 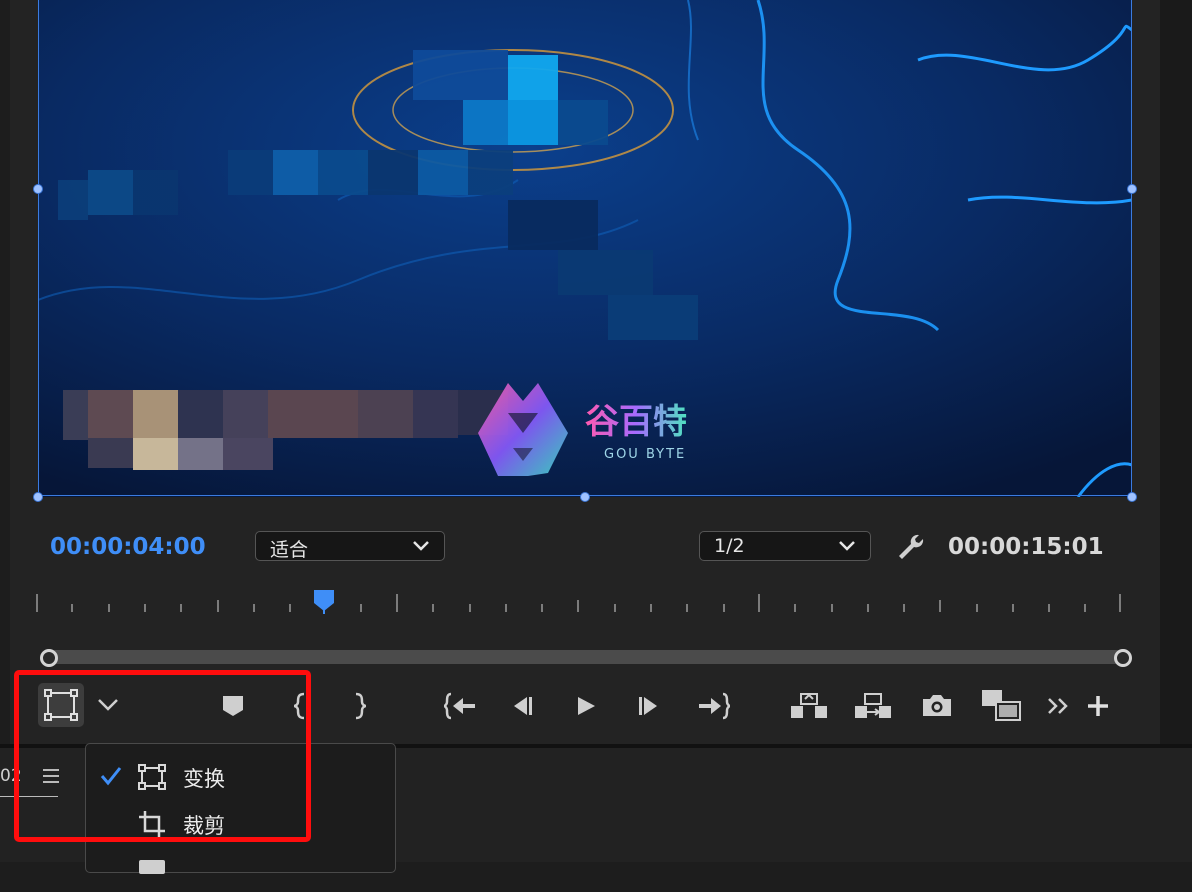 What do you see at coordinates (645, 454) in the screenshot?
I see `watermark-subtitle: GOU BYTE` at bounding box center [645, 454].